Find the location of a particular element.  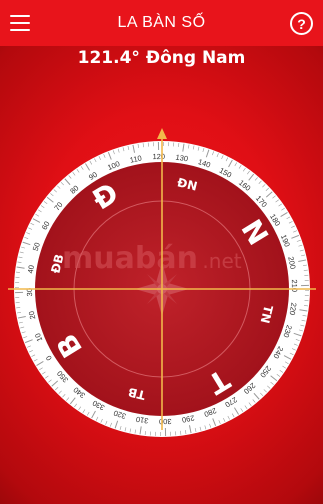

degree-label: 310 is located at coordinates (142, 420).